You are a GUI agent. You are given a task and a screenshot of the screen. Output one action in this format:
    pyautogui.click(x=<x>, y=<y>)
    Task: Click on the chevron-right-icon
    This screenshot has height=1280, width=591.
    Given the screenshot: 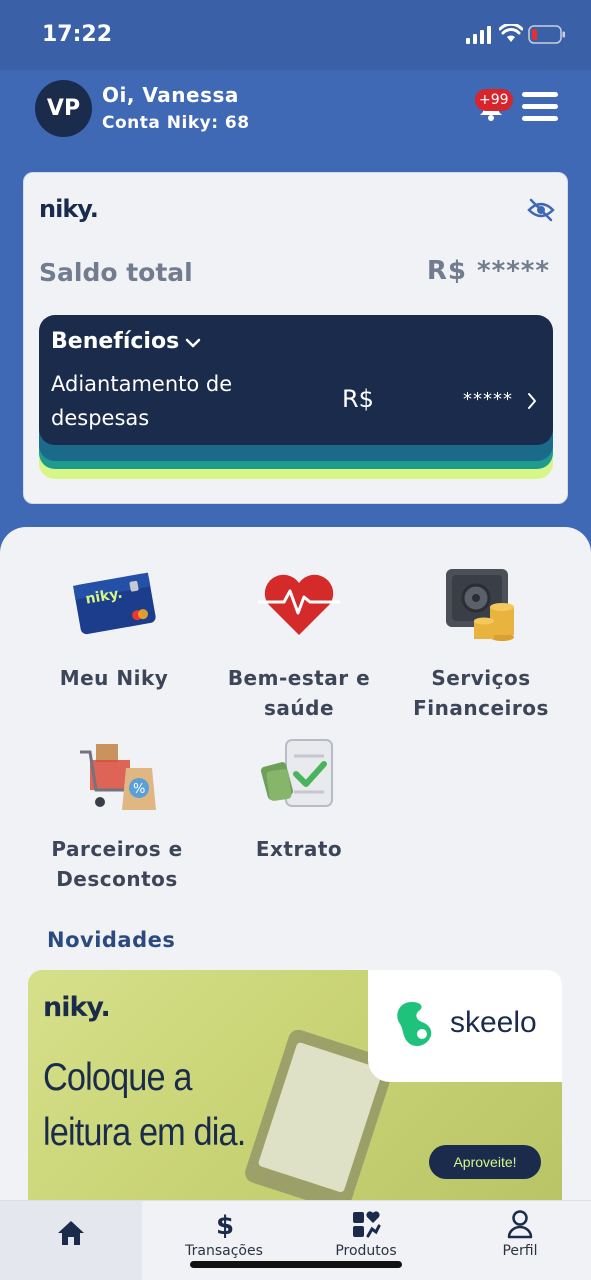 What is the action you would take?
    pyautogui.click(x=532, y=401)
    